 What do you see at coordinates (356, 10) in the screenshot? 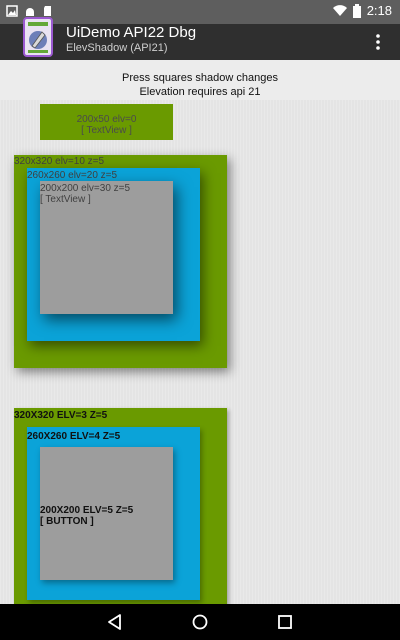
I see `battery-icon` at bounding box center [356, 10].